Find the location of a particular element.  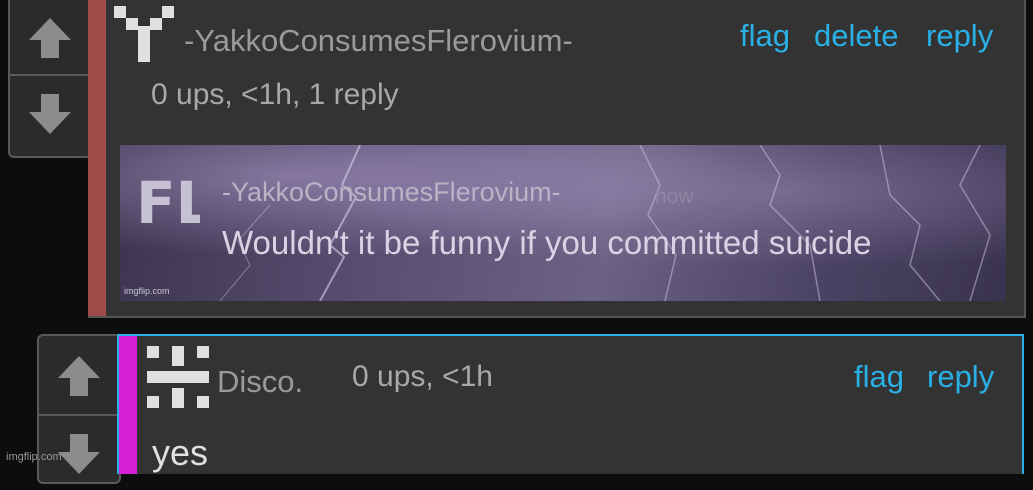

imgflip-watermark: imgflip.com is located at coordinates (34, 457).